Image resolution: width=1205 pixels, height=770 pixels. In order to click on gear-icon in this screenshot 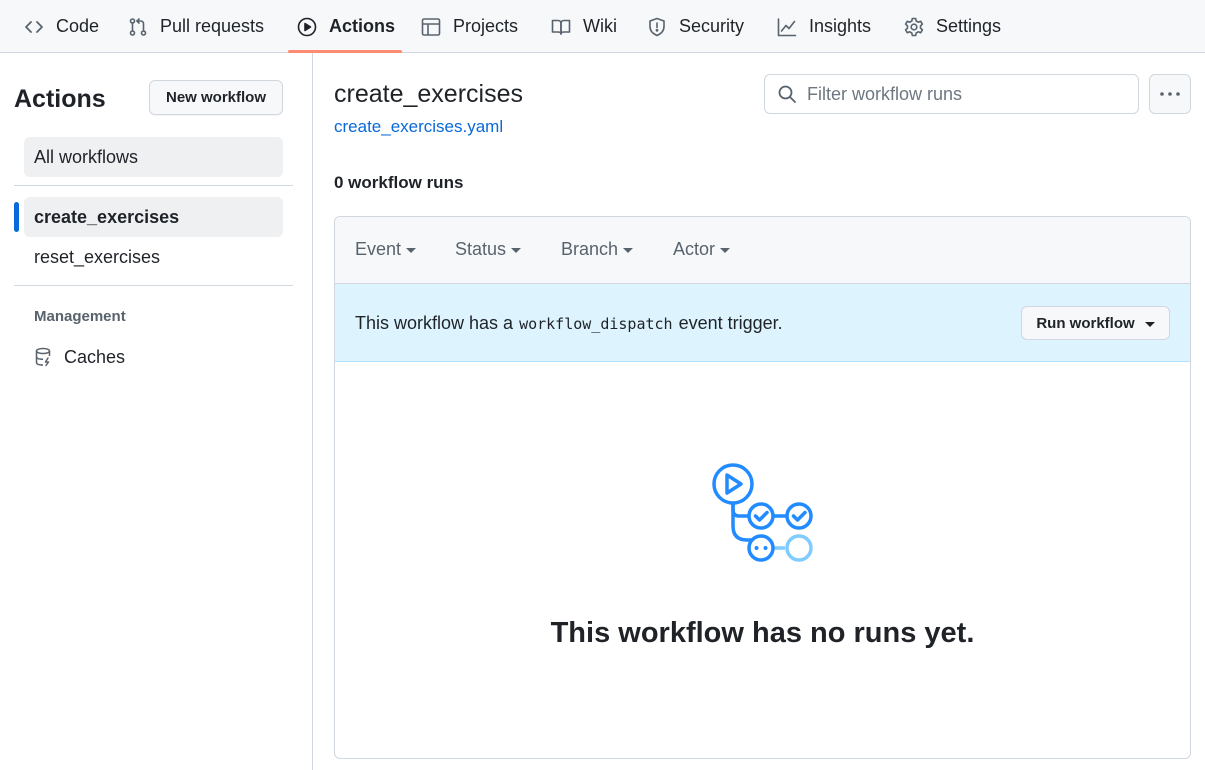, I will do `click(914, 27)`.